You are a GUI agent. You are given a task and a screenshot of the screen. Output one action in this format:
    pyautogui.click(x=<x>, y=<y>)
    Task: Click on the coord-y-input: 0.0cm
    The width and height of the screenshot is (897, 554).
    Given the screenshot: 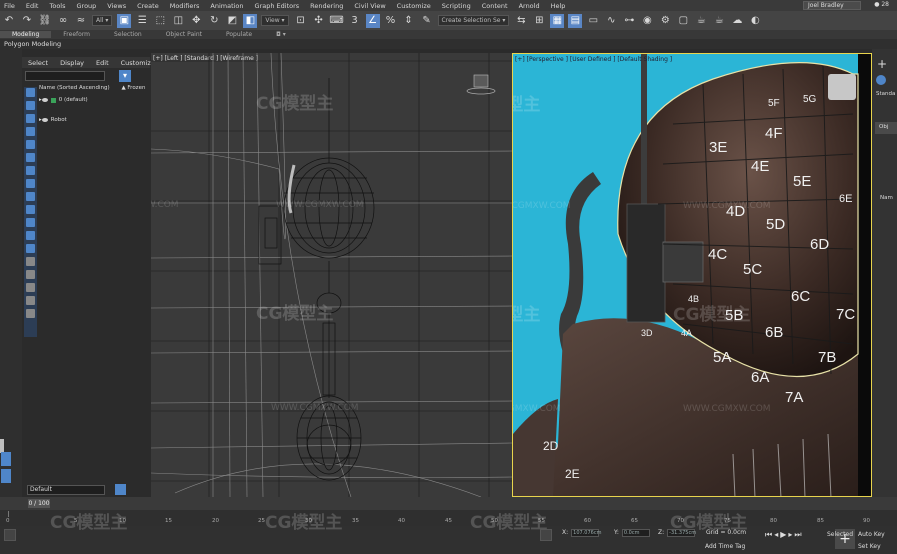 What is the action you would take?
    pyautogui.click(x=635, y=533)
    